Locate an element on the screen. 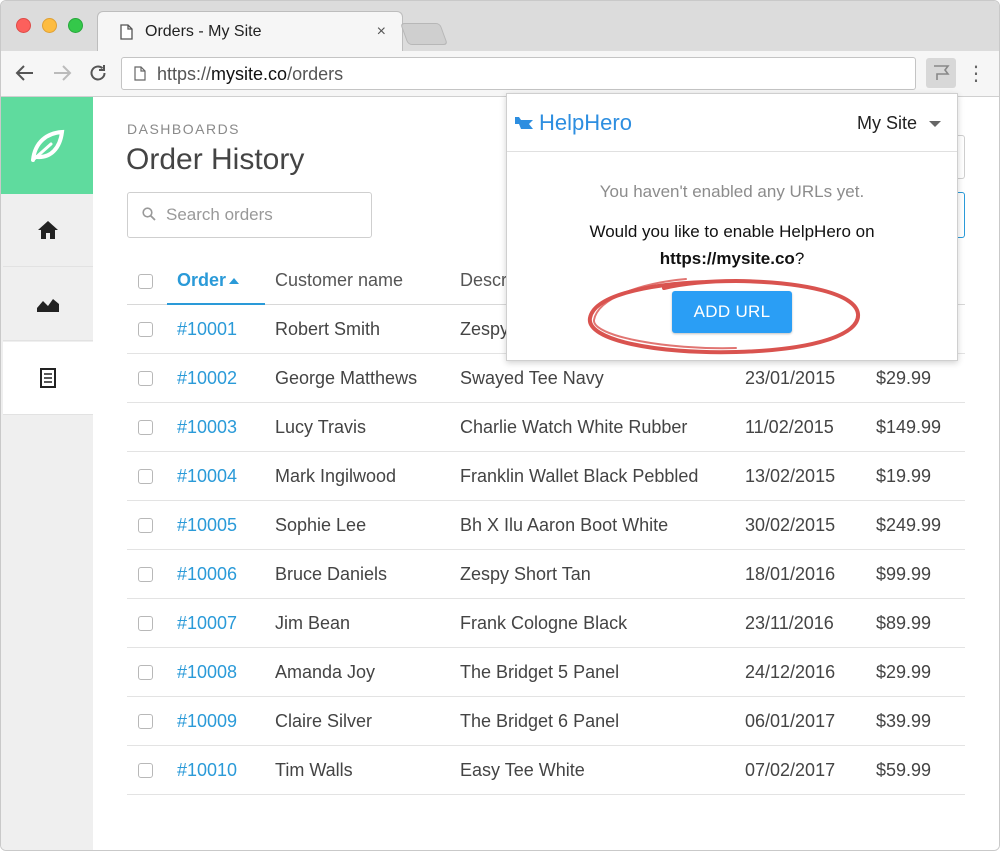 The image size is (1000, 851). document-icon is located at coordinates (48, 378).